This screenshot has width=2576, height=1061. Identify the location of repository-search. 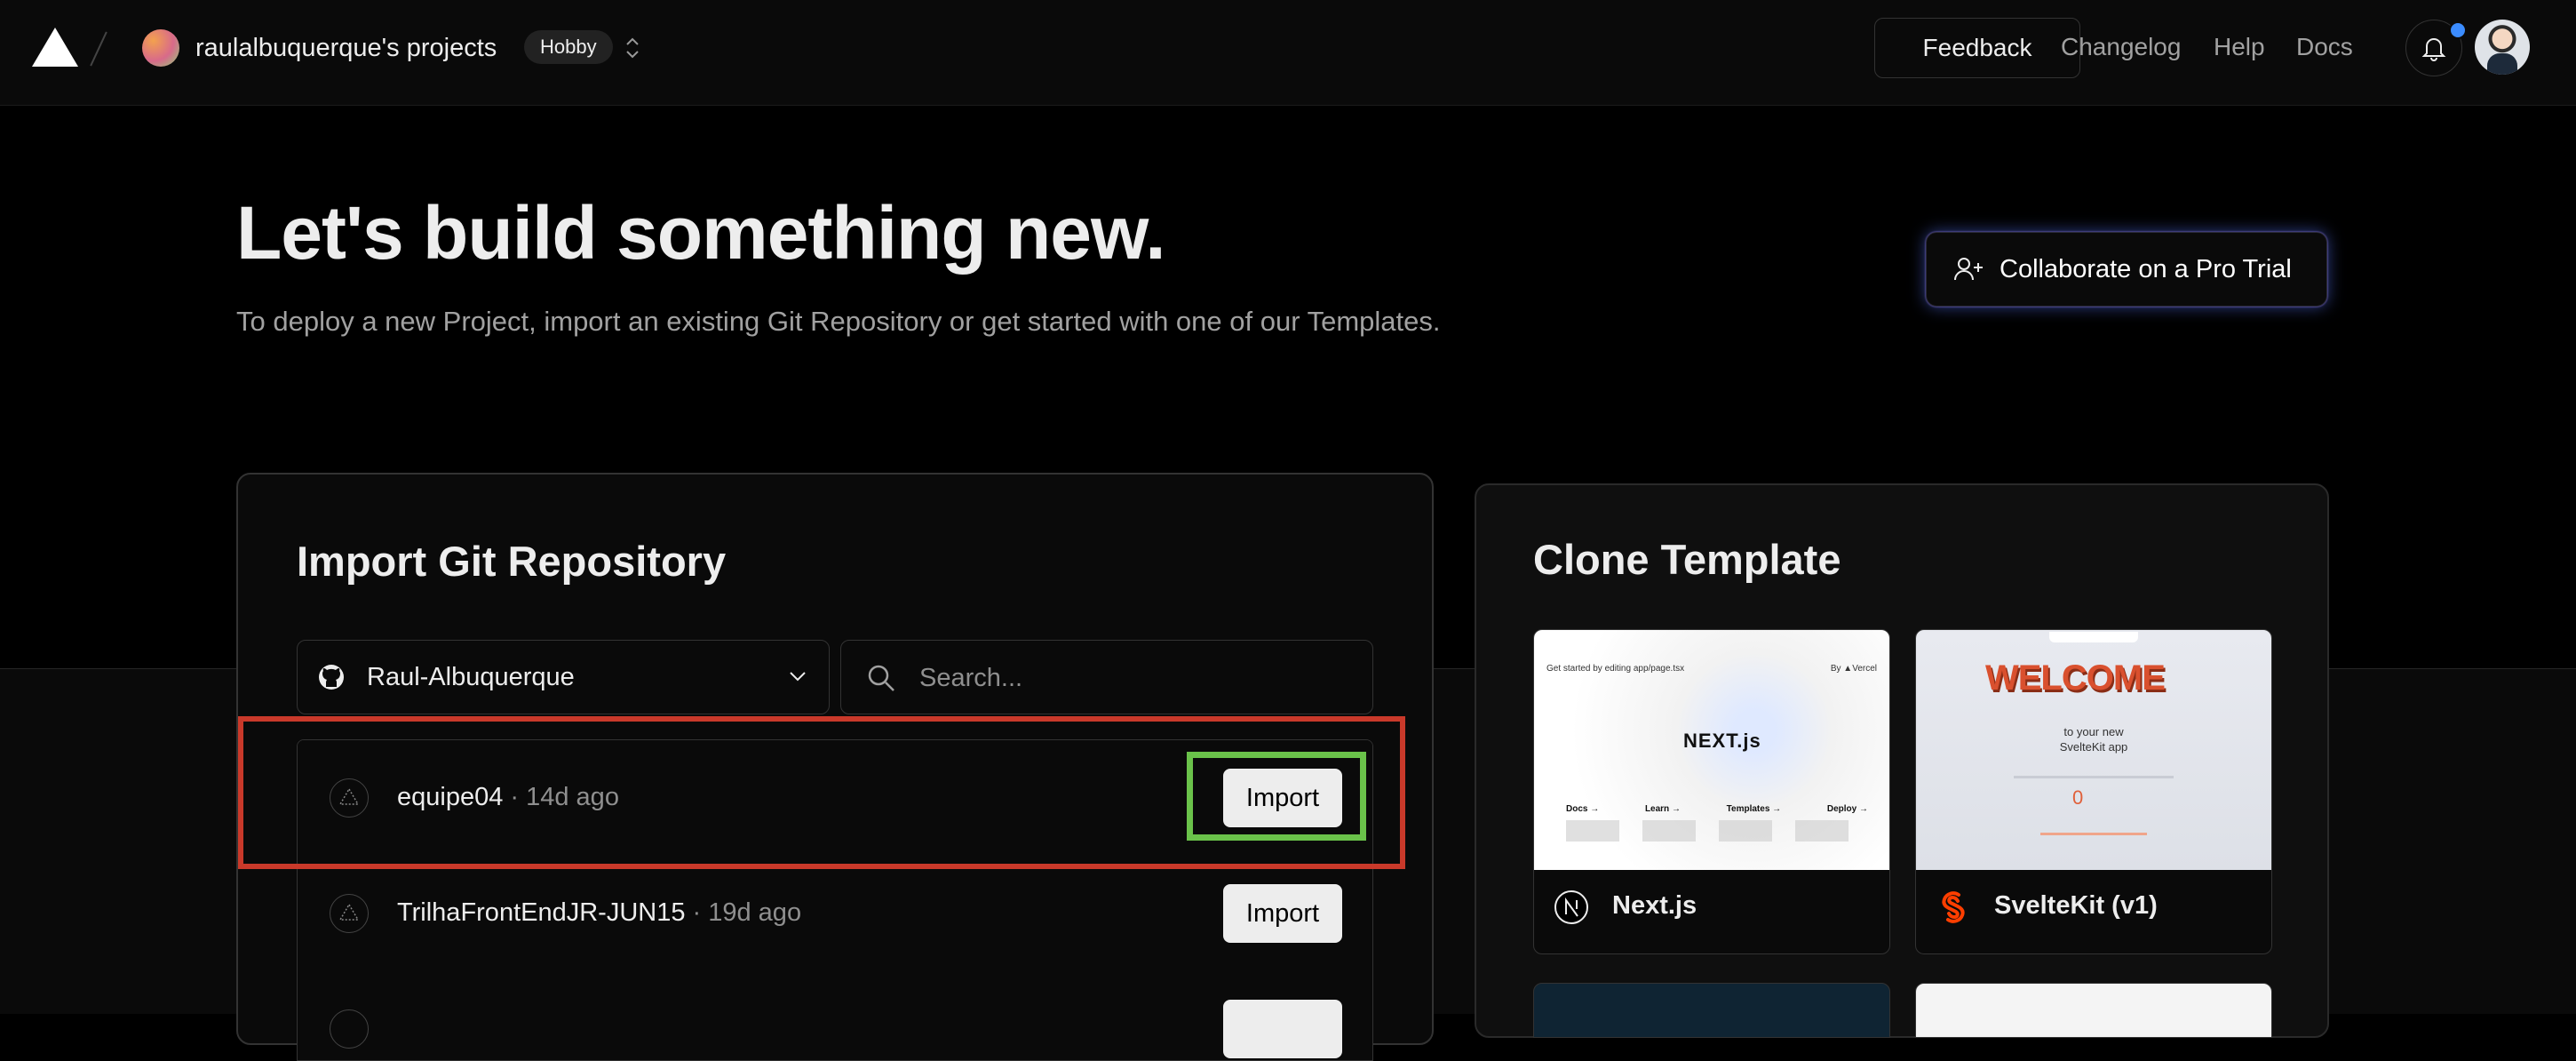
(1106, 677).